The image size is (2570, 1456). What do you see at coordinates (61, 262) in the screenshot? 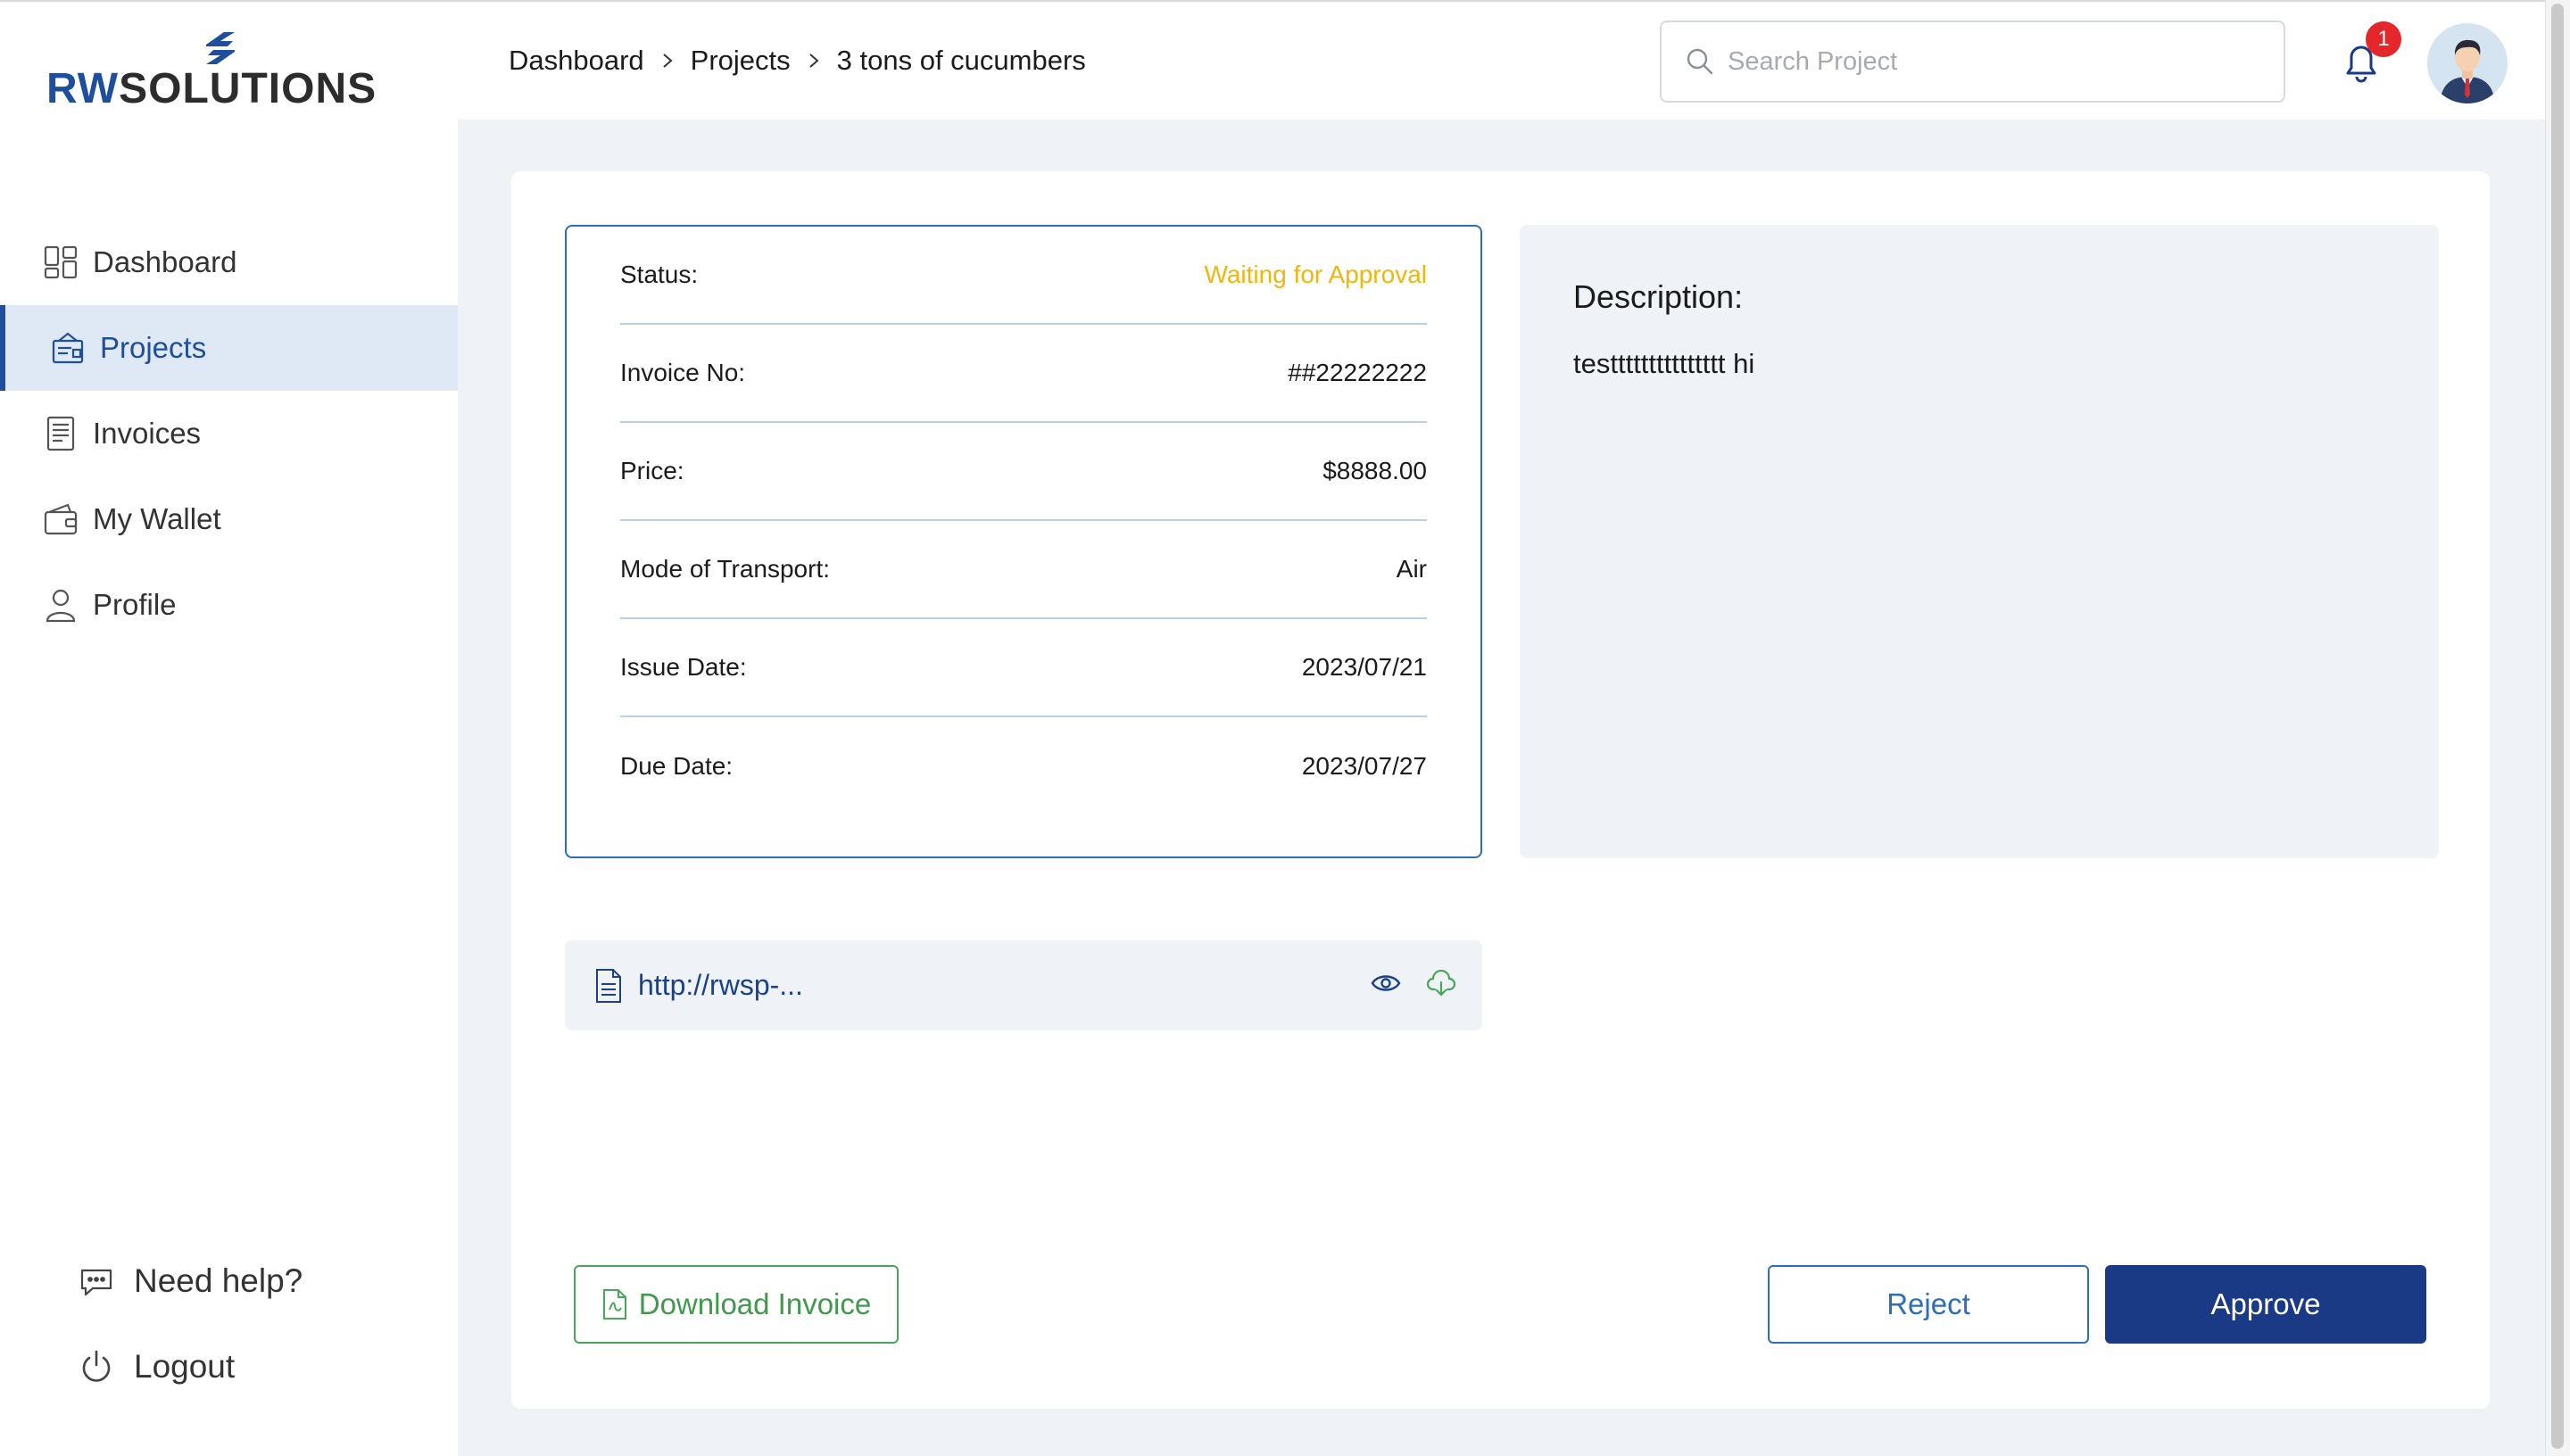
I see `dashboard-icon` at bounding box center [61, 262].